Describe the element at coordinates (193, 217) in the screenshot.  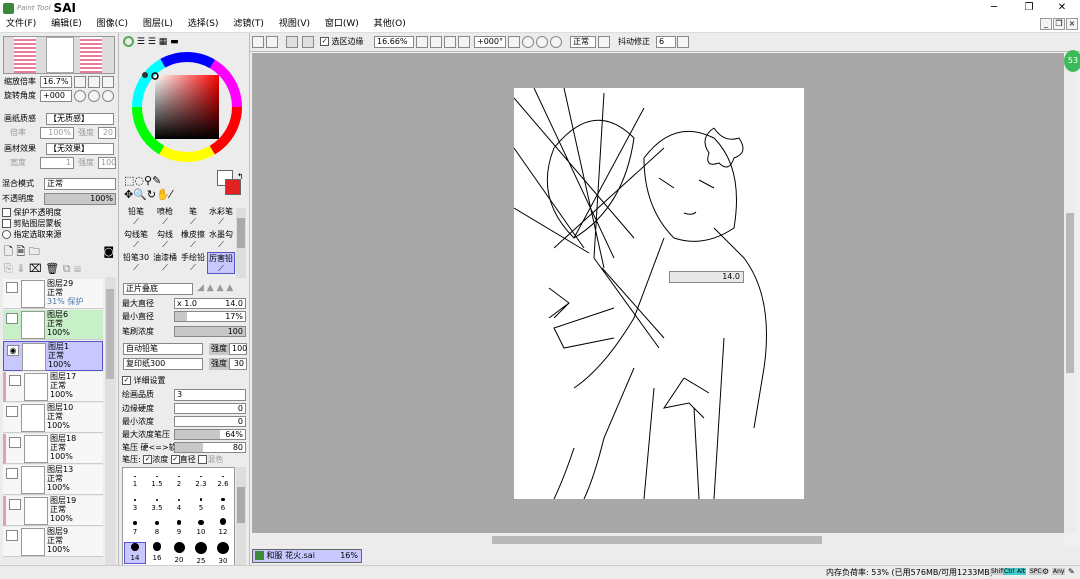
I see `brush-pen: 笔 ⟋` at that location.